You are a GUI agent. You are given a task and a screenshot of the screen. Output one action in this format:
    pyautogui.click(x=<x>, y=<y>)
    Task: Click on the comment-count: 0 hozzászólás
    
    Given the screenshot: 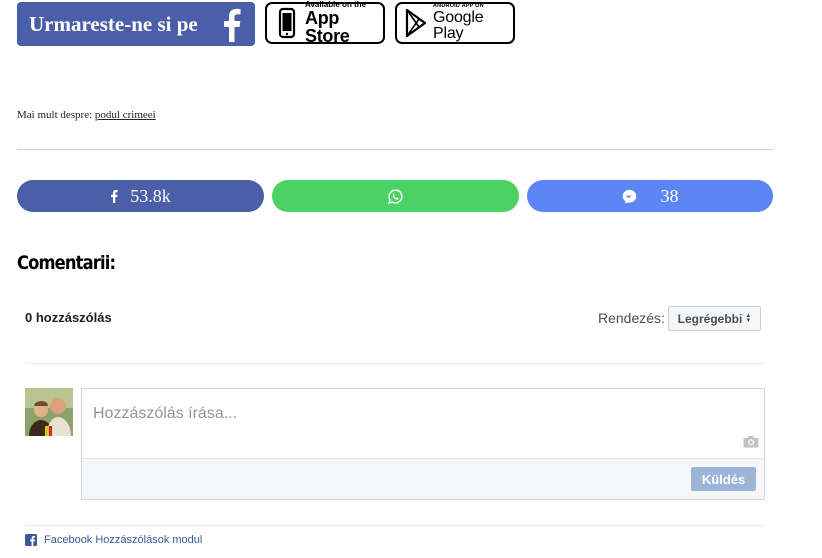 What is the action you would take?
    pyautogui.click(x=68, y=317)
    